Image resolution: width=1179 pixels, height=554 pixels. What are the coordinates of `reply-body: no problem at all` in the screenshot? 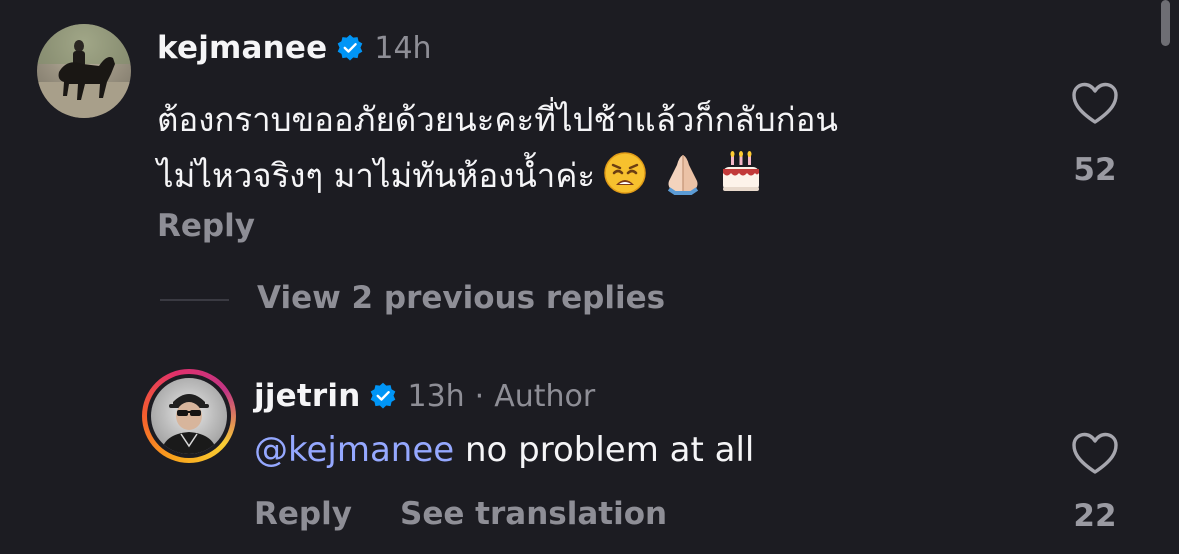 It's located at (604, 450).